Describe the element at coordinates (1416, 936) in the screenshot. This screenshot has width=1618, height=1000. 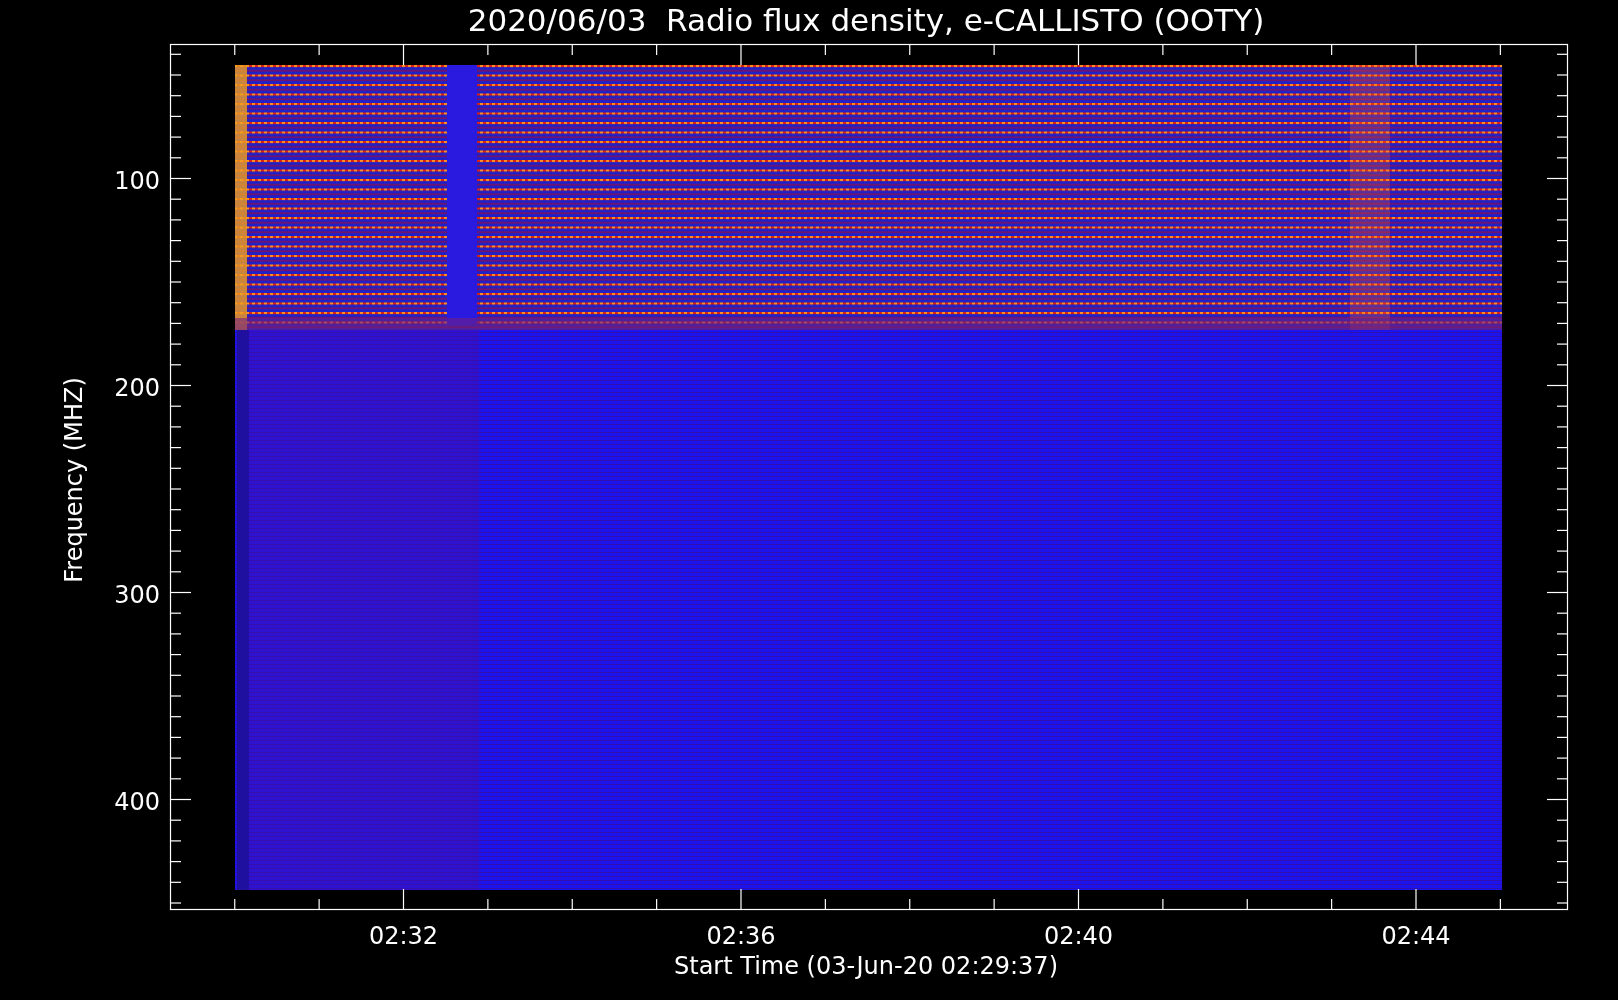
I see `tick-label: 02:44` at that location.